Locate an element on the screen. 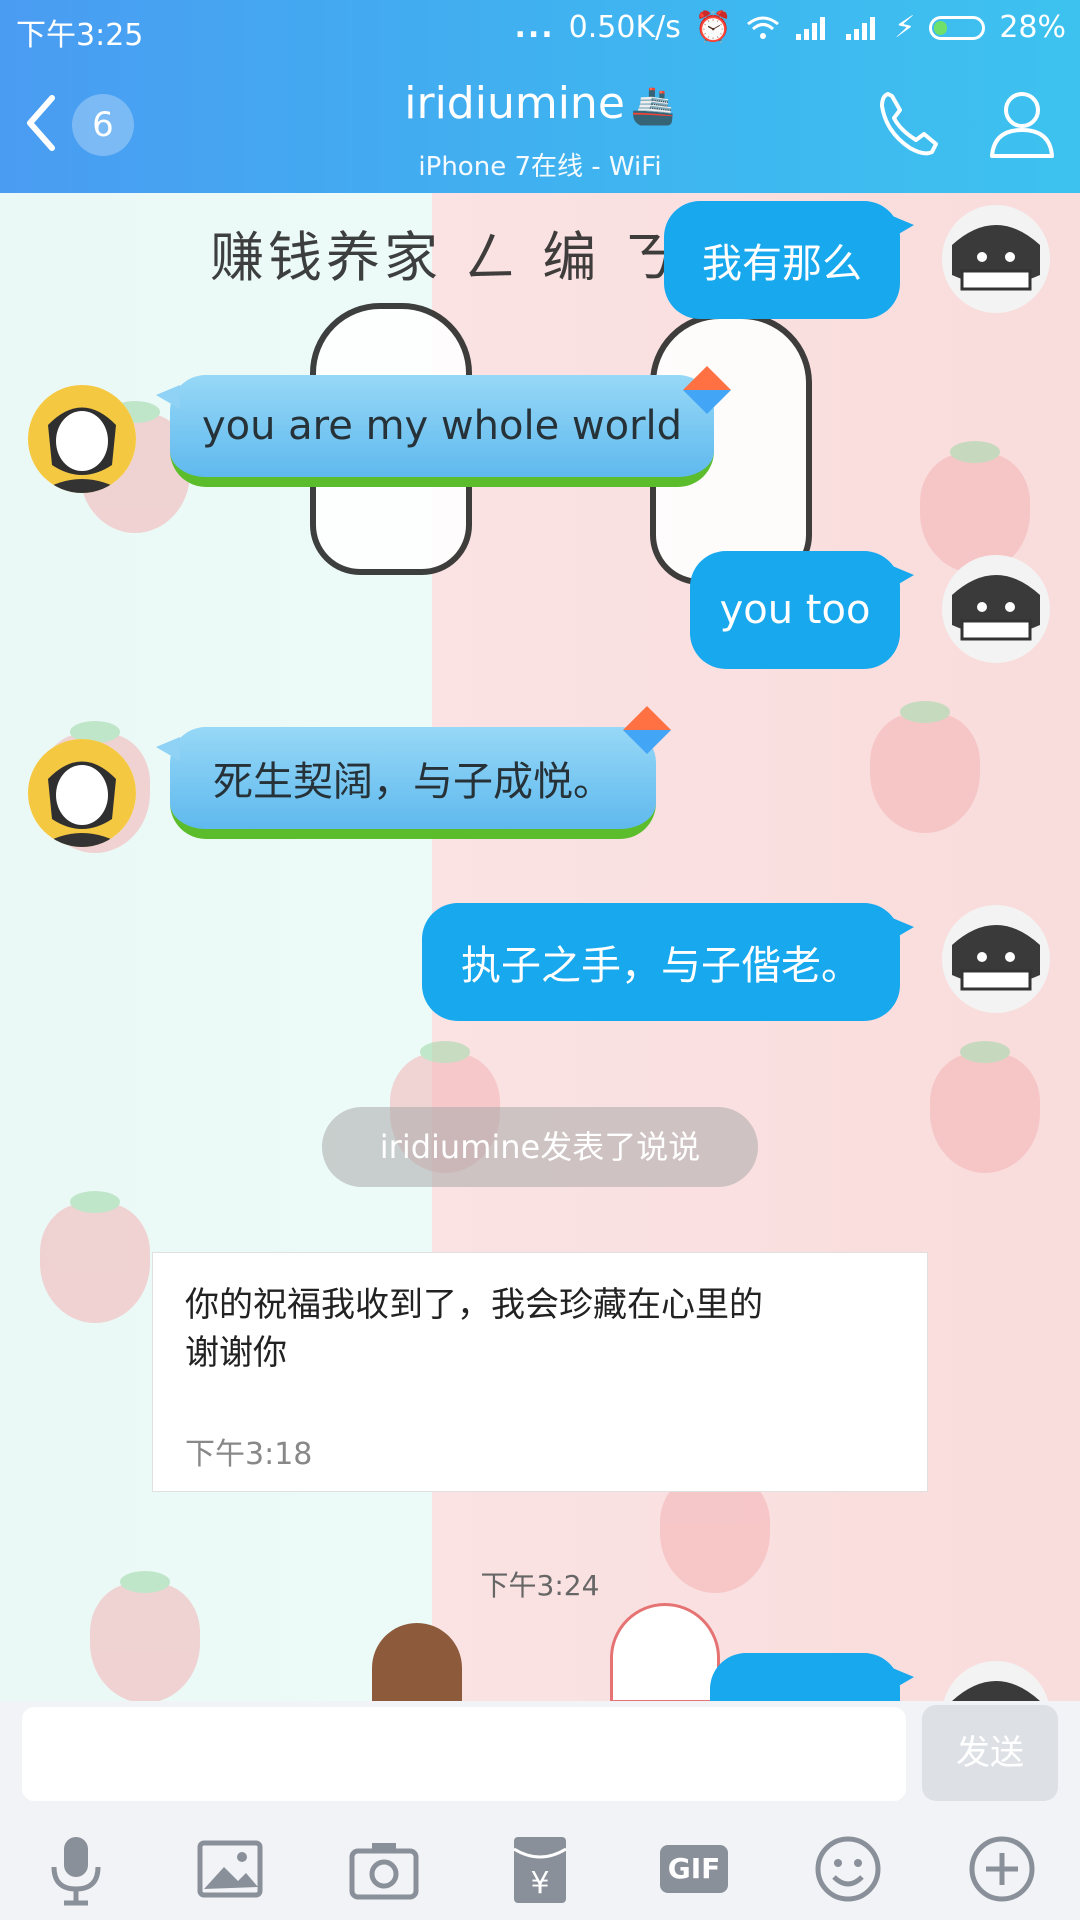 This screenshot has height=1920, width=1080. phone-icon is located at coordinates (909, 124).